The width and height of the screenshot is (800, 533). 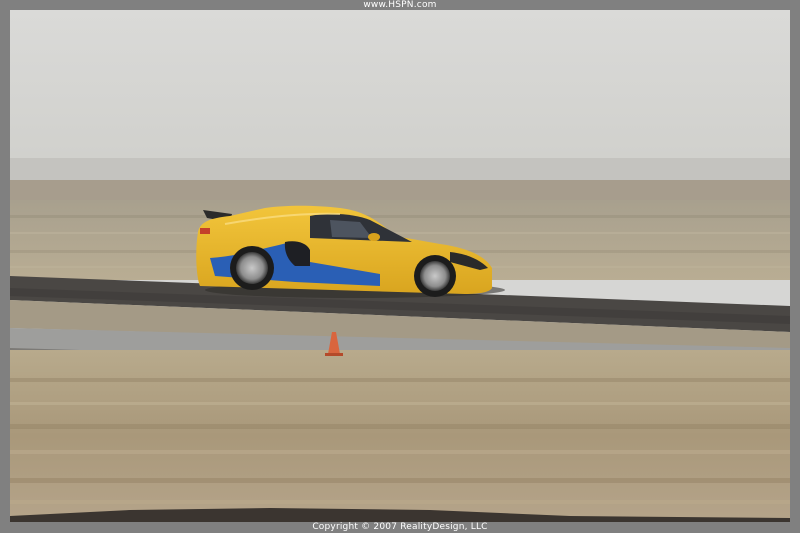 I want to click on distant-scrub, so click(x=400, y=191).